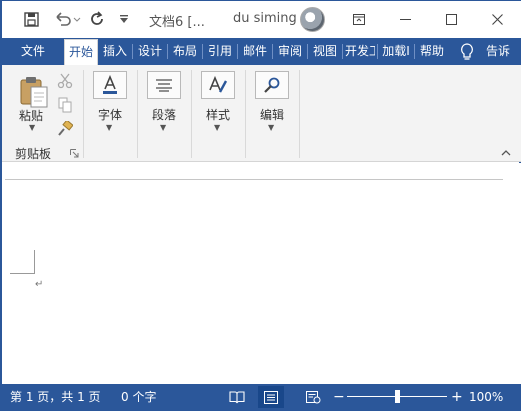 This screenshot has width=521, height=411. I want to click on maximize-icon, so click(451, 19).